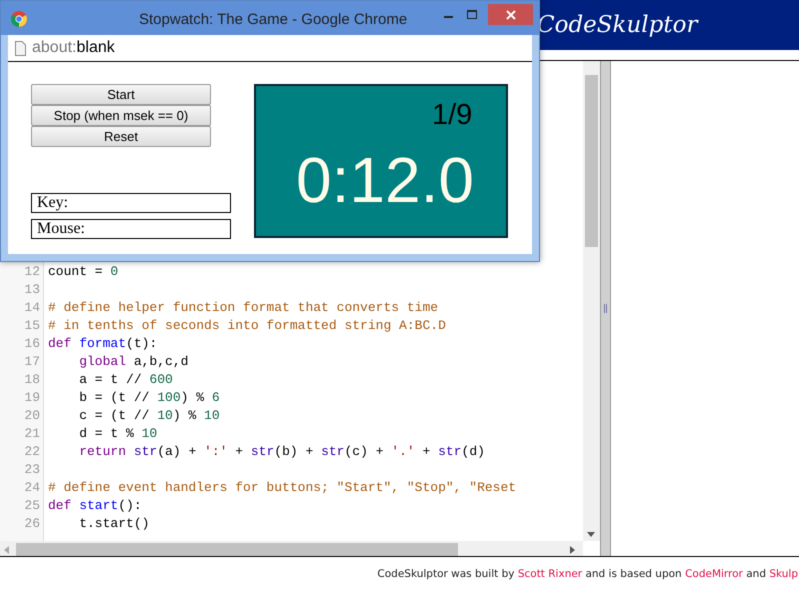 This screenshot has width=799, height=593. Describe the element at coordinates (121, 136) in the screenshot. I see `control-button: Reset` at that location.